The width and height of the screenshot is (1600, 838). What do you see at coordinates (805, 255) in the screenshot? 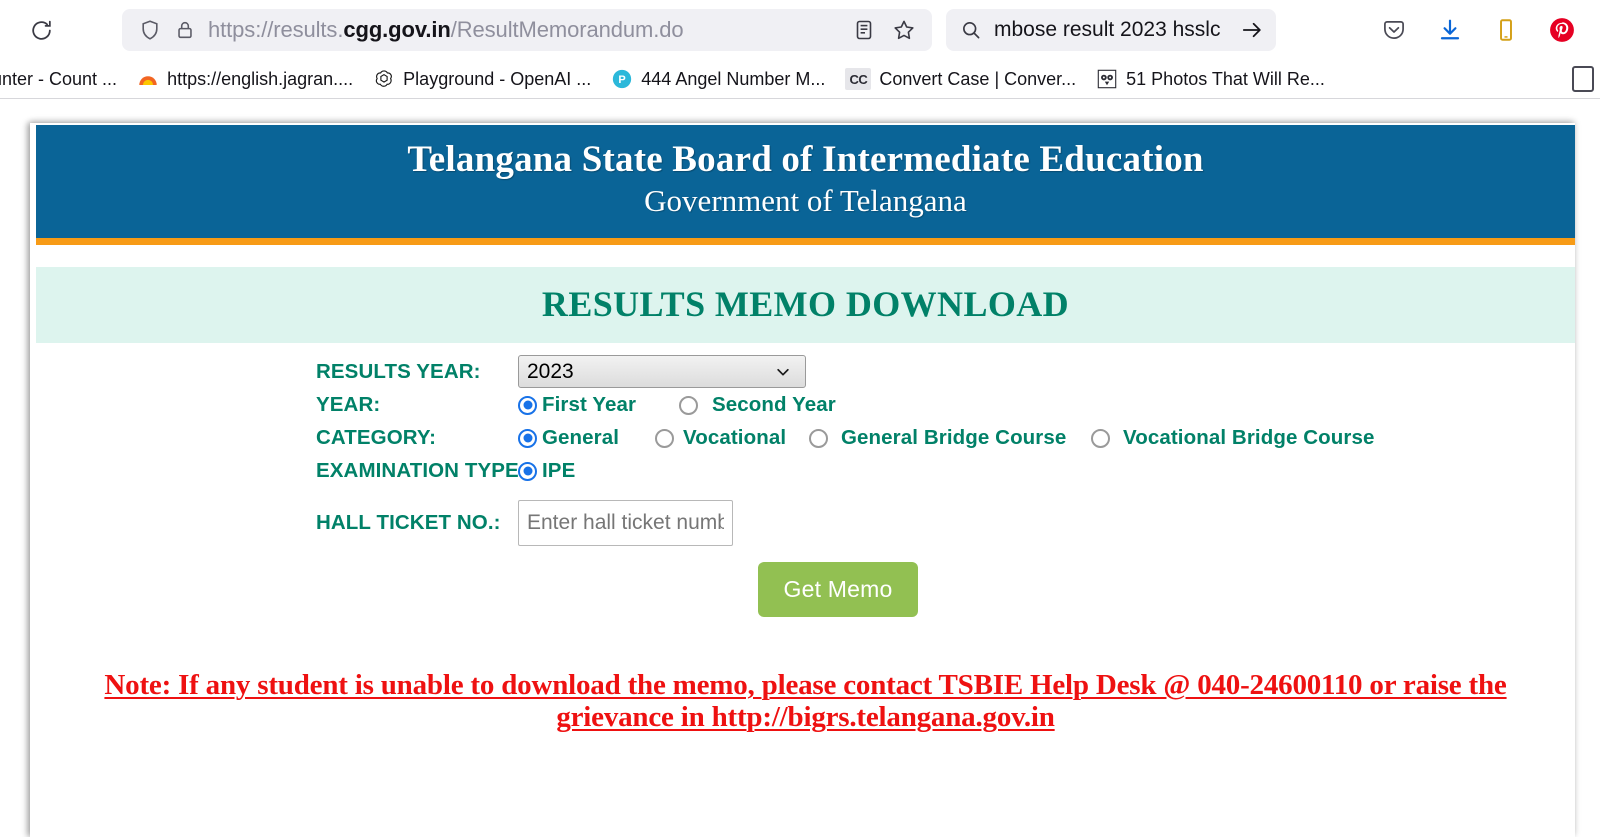
I see `header-gap` at bounding box center [805, 255].